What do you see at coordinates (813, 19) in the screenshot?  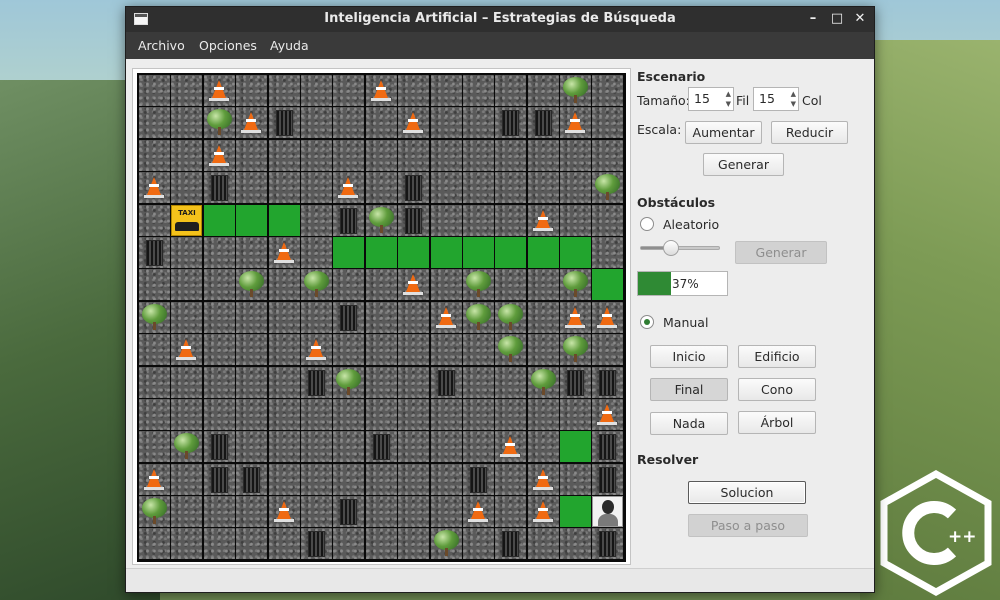 I see `minimize-icon: –` at bounding box center [813, 19].